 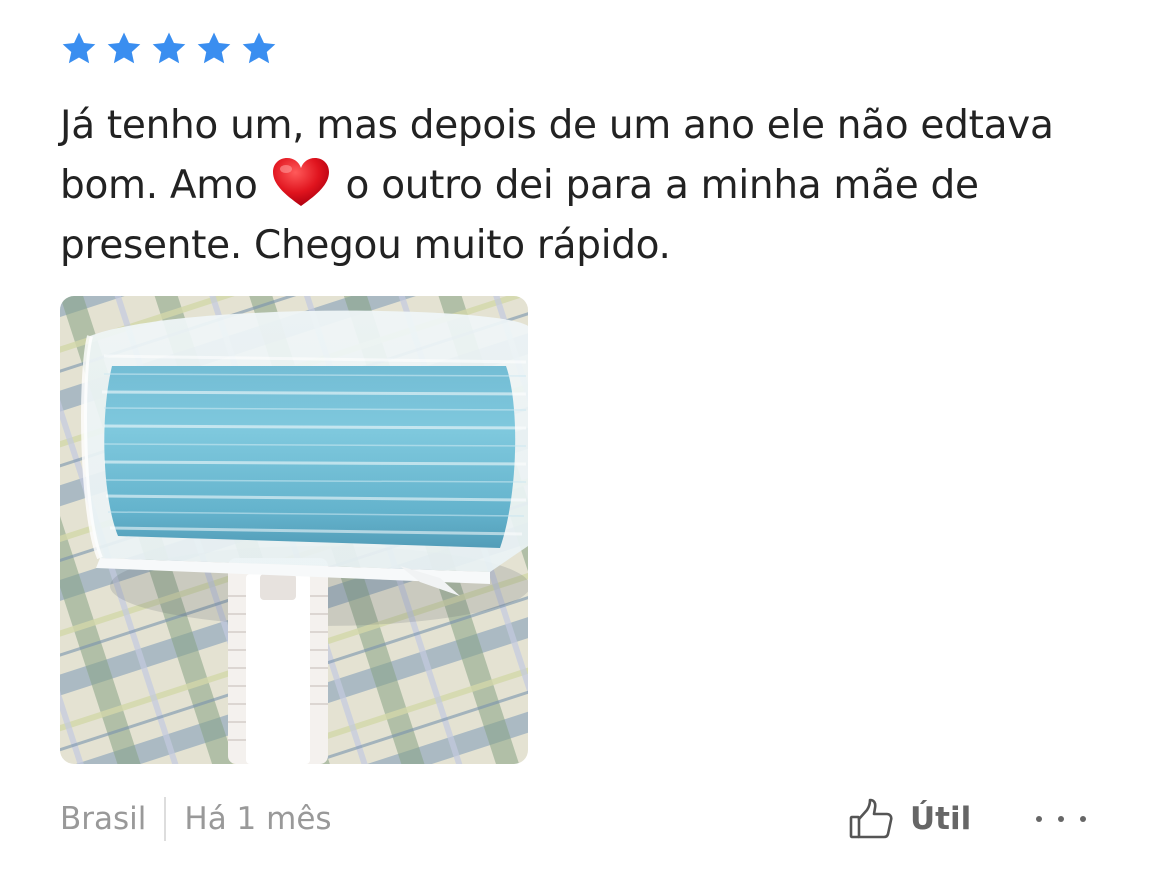 I want to click on helpful-button: Útil, so click(x=909, y=819).